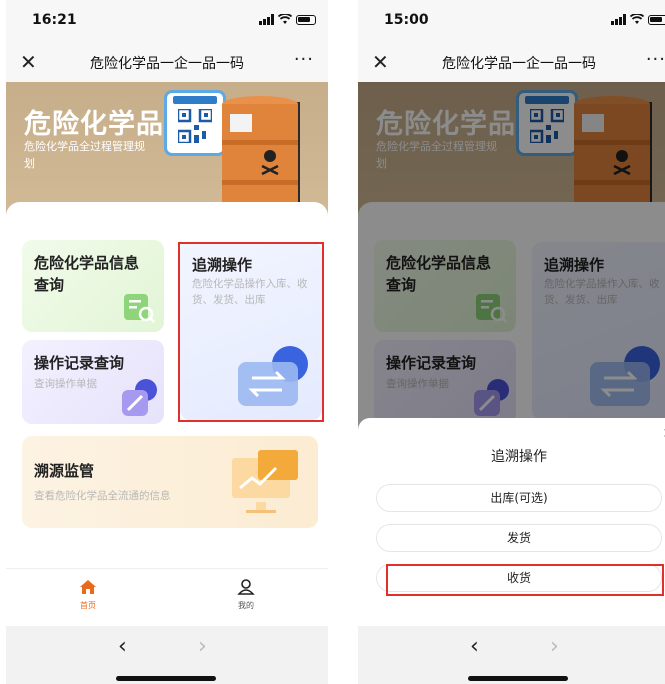 Image resolution: width=665 pixels, height=684 pixels. I want to click on record-query-card: 操作记录查询 查询操作单据, so click(93, 382).